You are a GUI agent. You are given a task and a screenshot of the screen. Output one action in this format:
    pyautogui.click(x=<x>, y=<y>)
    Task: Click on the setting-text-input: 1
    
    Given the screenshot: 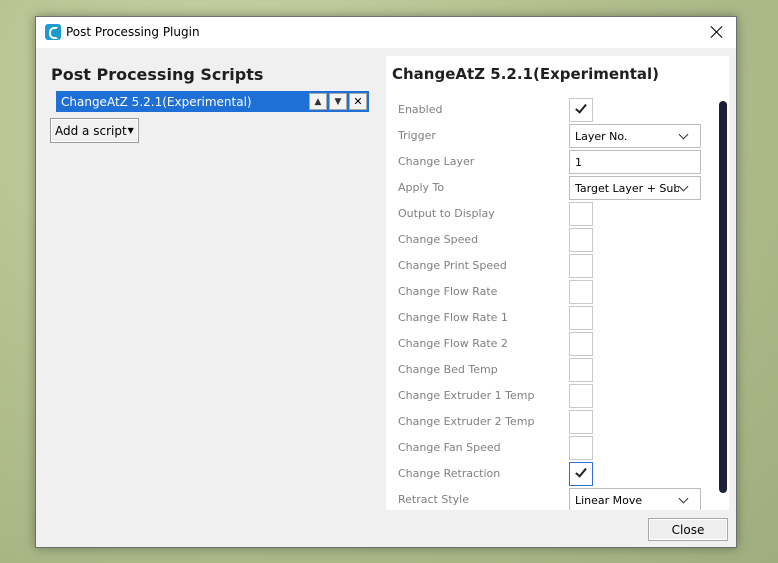 What is the action you would take?
    pyautogui.click(x=635, y=162)
    